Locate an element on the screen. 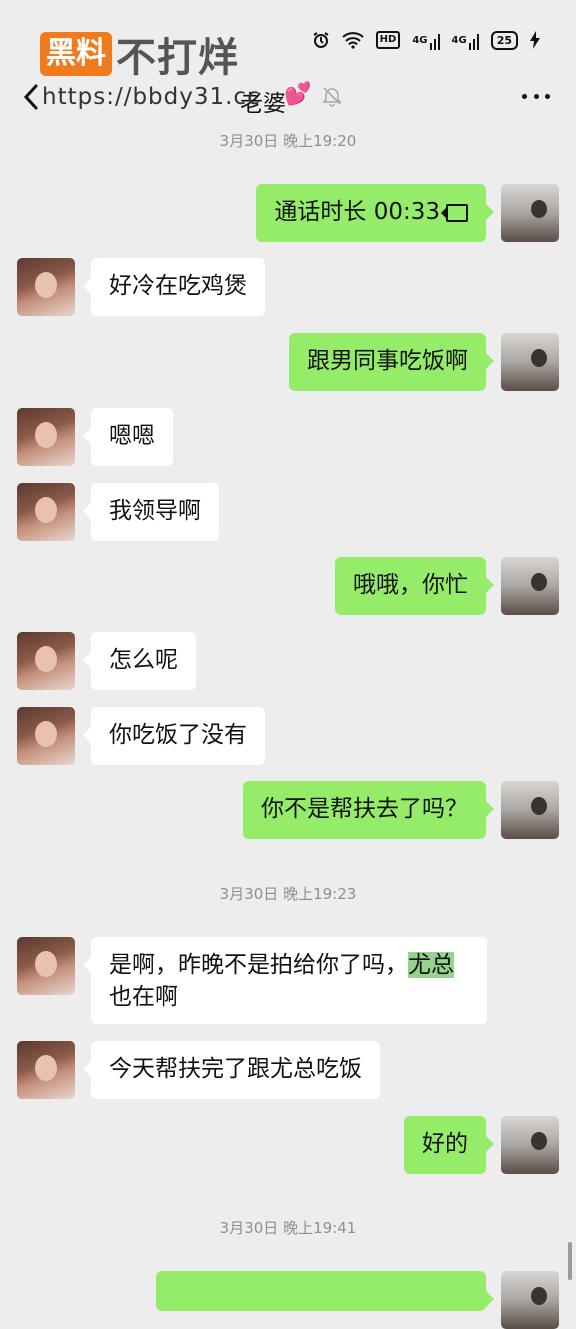 Image resolution: width=576 pixels, height=1329 pixels. message-text: 哦哦，你忙 is located at coordinates (410, 585).